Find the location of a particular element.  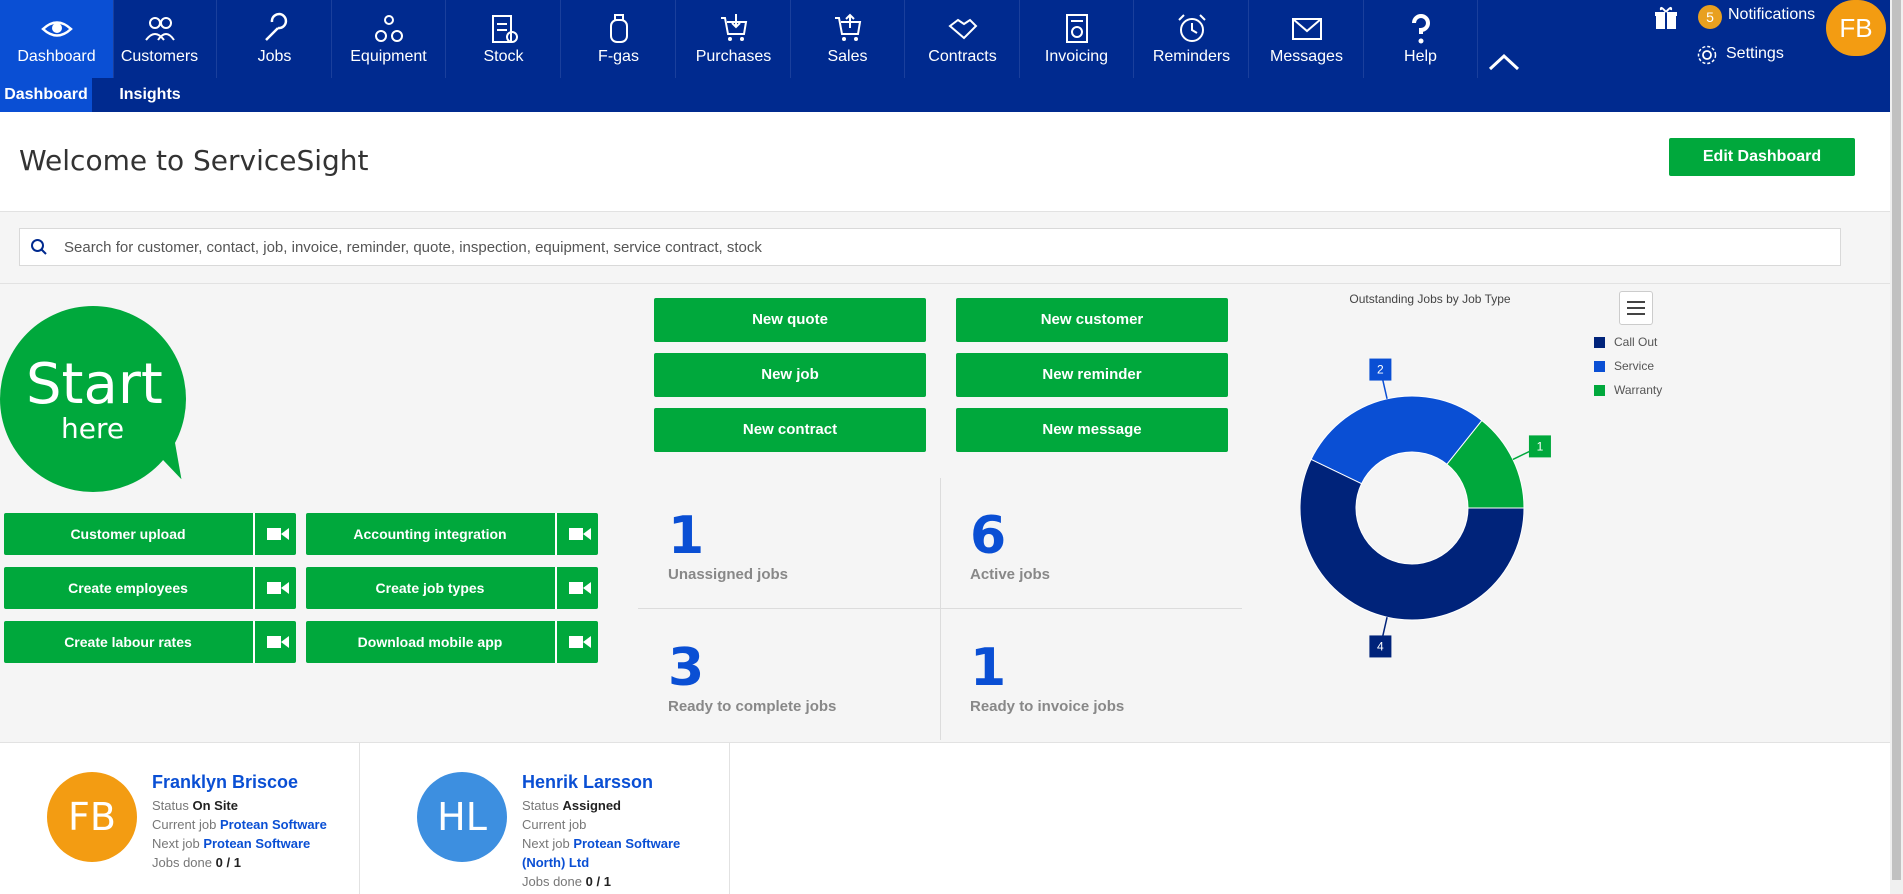

setup-label: Accounting integration is located at coordinates (430, 534).